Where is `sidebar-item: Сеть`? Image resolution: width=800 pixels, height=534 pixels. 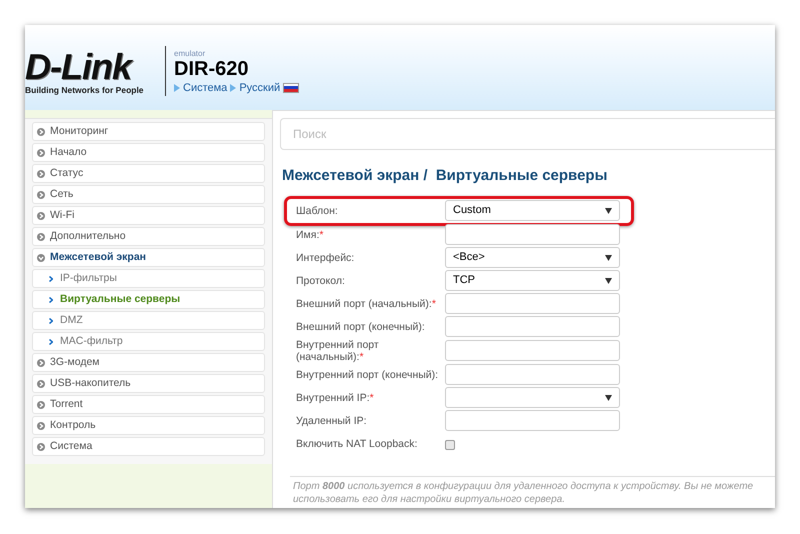
sidebar-item: Сеть is located at coordinates (148, 194).